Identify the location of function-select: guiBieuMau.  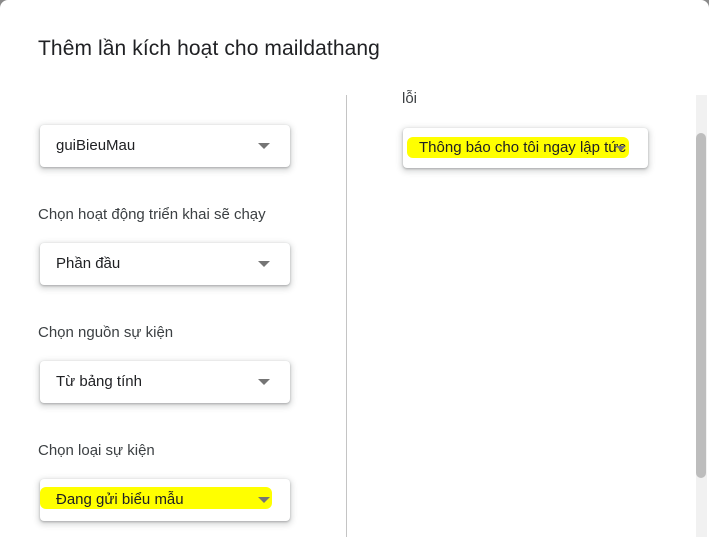
(165, 146).